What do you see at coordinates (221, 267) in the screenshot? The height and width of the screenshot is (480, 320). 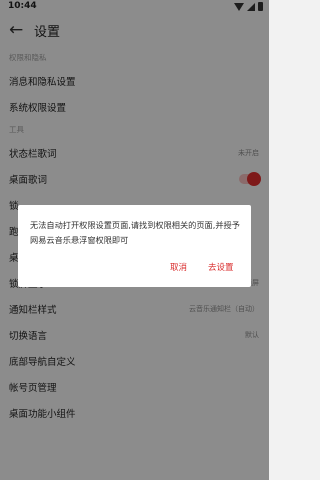 I see `go-to-settings-button: 去设置` at bounding box center [221, 267].